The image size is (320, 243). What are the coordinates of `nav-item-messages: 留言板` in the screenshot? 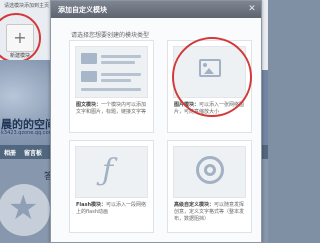 It's located at (33, 152).